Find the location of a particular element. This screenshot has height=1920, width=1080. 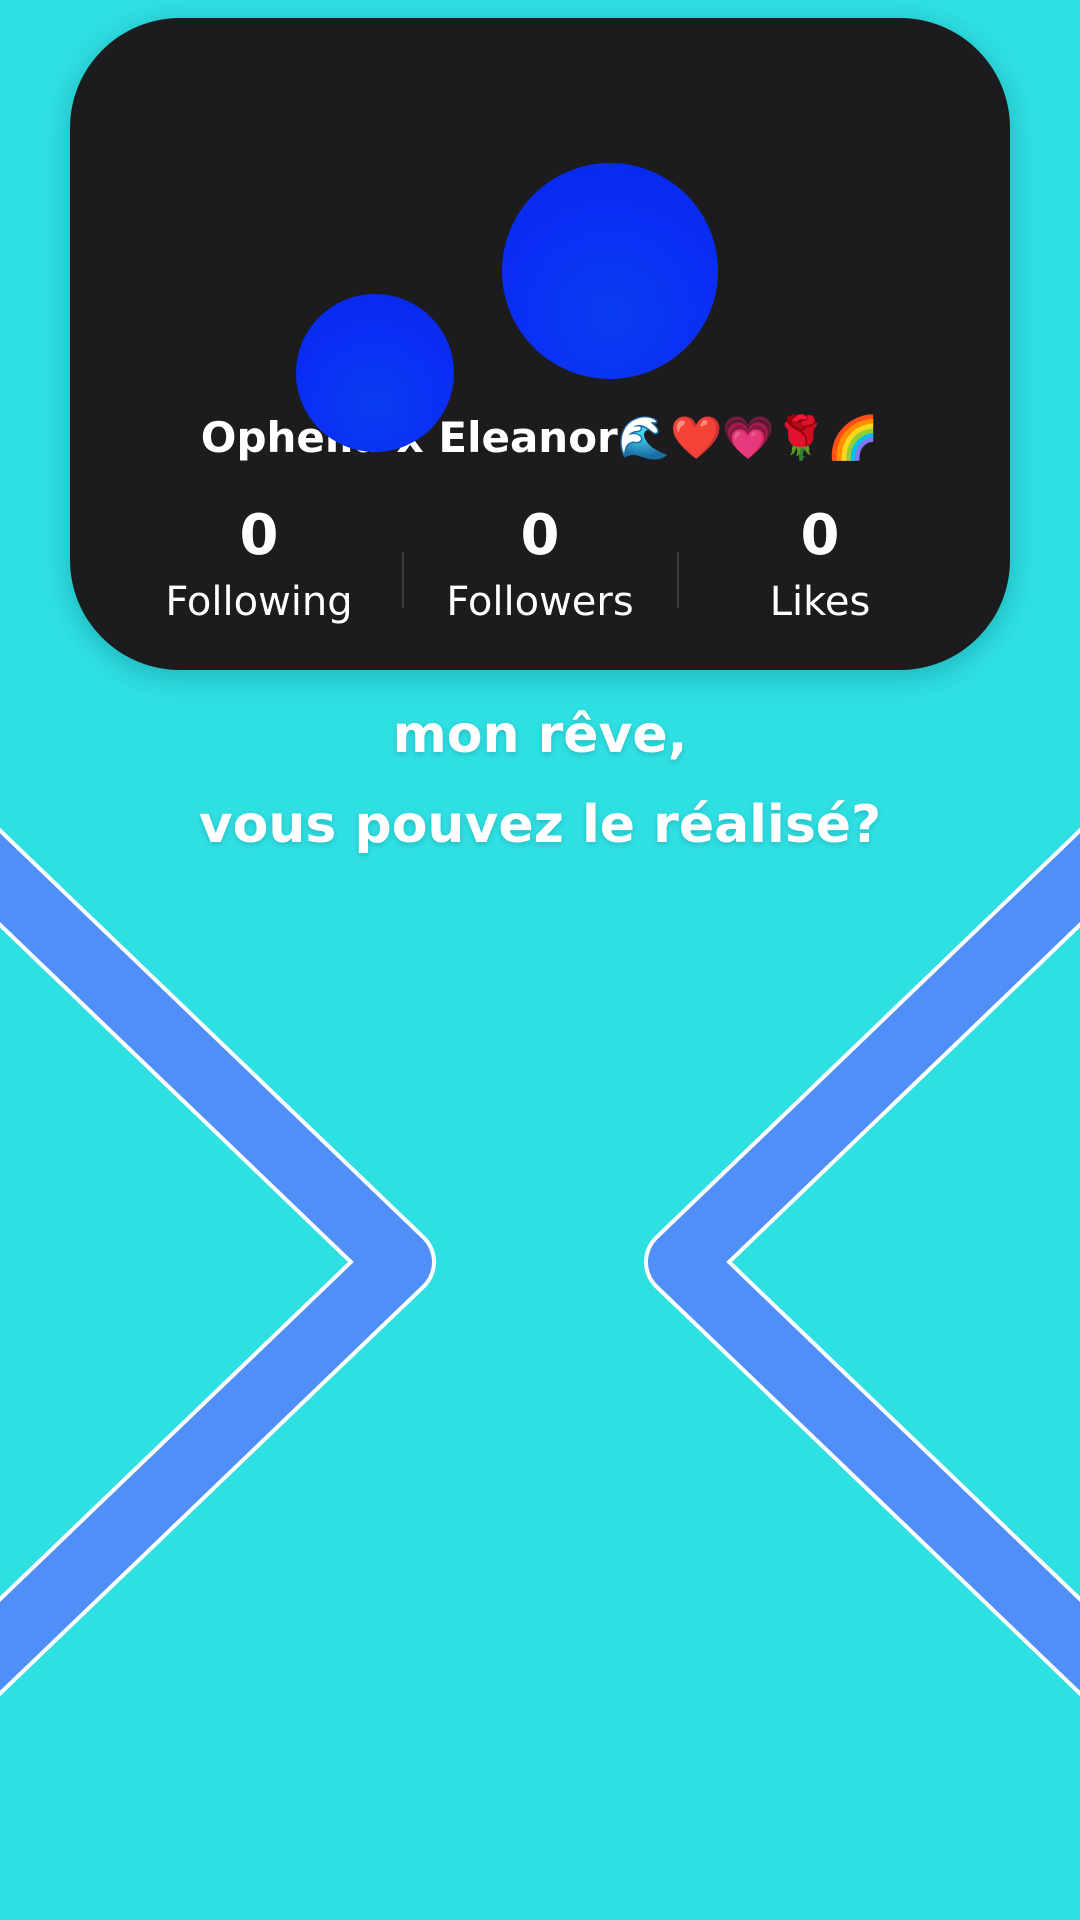

video-caption: mon rêve, vous pouvez le réalisé? is located at coordinates (540, 780).